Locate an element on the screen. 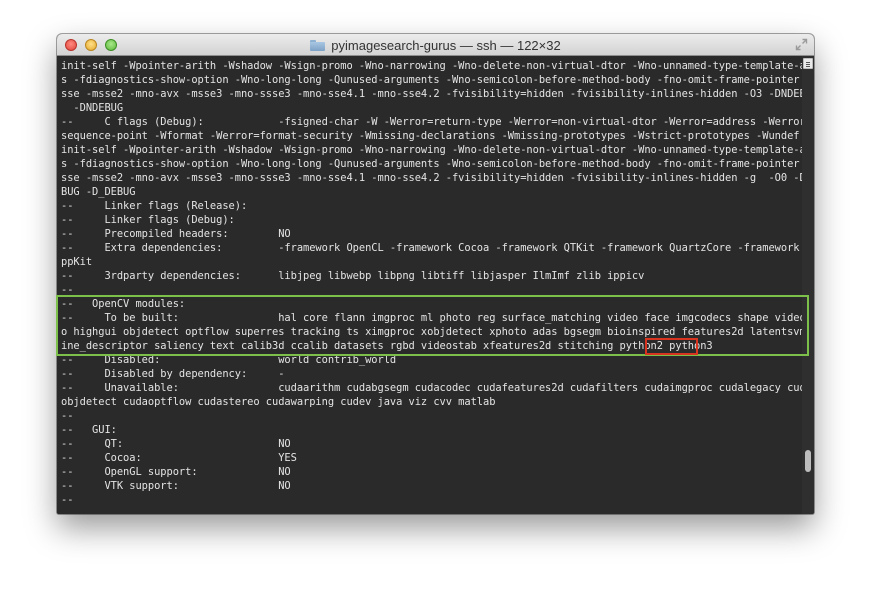 The height and width of the screenshot is (592, 871). vertical-scrollbar is located at coordinates (808, 285).